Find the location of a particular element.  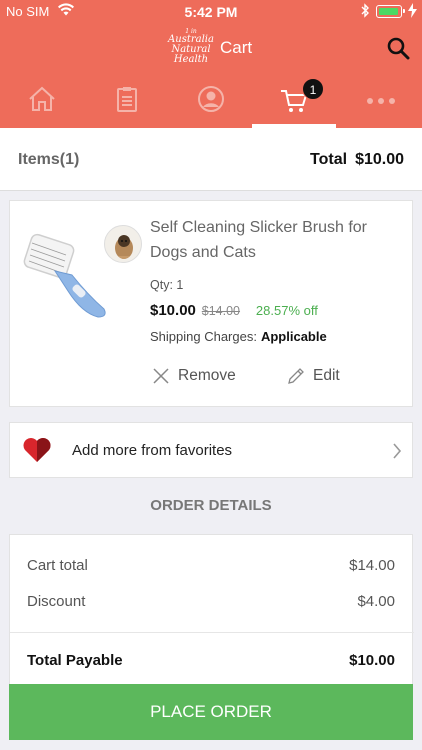

chevron-right-icon is located at coordinates (397, 453).